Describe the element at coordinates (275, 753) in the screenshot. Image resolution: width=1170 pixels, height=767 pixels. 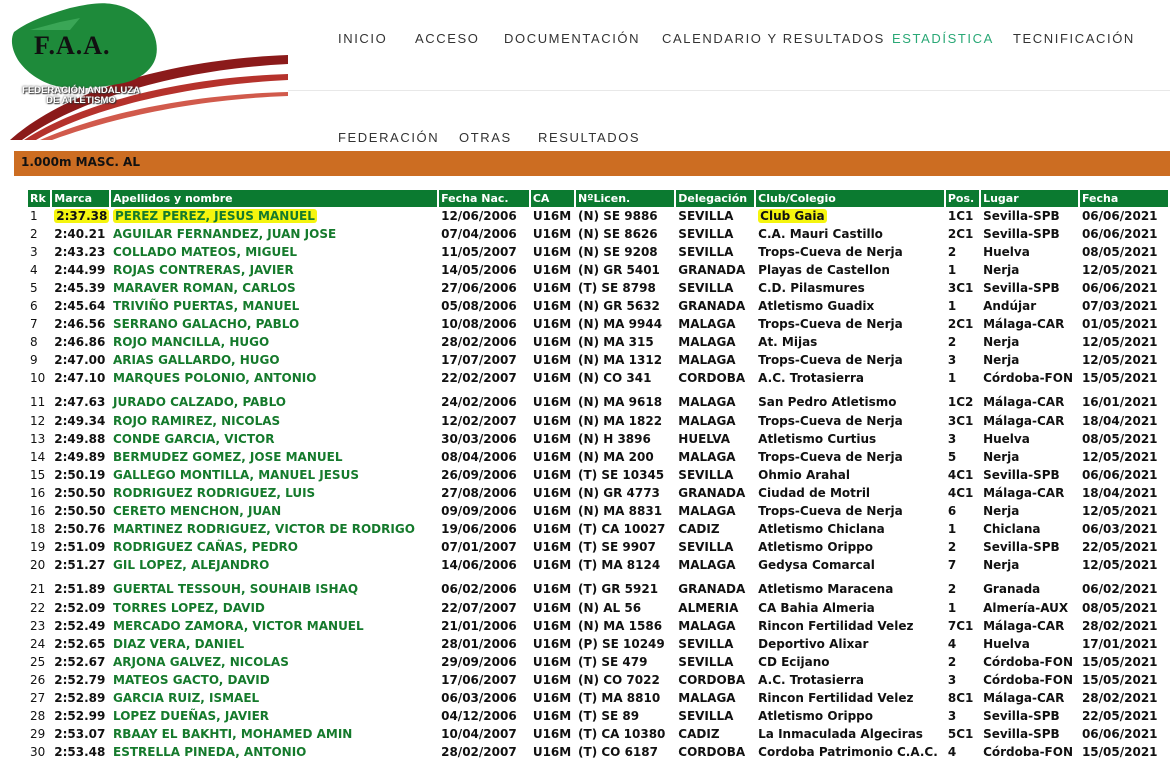
I see `cell-nombre: ESTRELLA PINEDA, ANTONIO` at that location.